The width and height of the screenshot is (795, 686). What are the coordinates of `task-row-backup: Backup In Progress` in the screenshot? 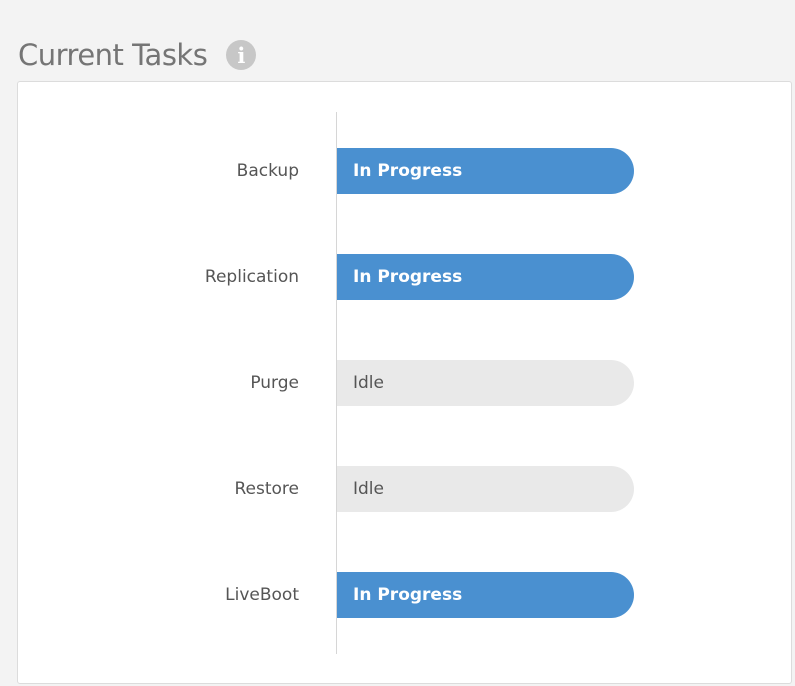 It's located at (404, 171).